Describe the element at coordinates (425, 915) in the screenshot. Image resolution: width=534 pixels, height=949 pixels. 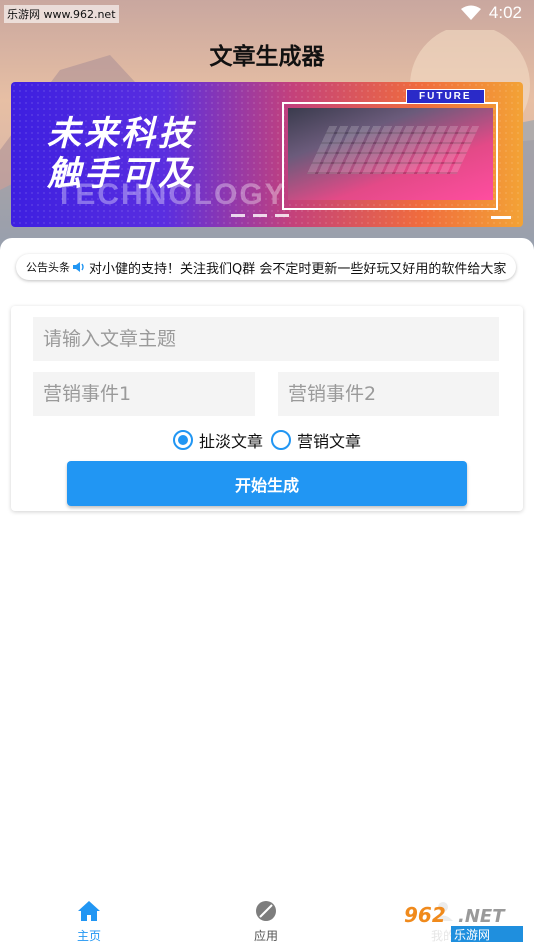
I see `svg-text: 962` at that location.